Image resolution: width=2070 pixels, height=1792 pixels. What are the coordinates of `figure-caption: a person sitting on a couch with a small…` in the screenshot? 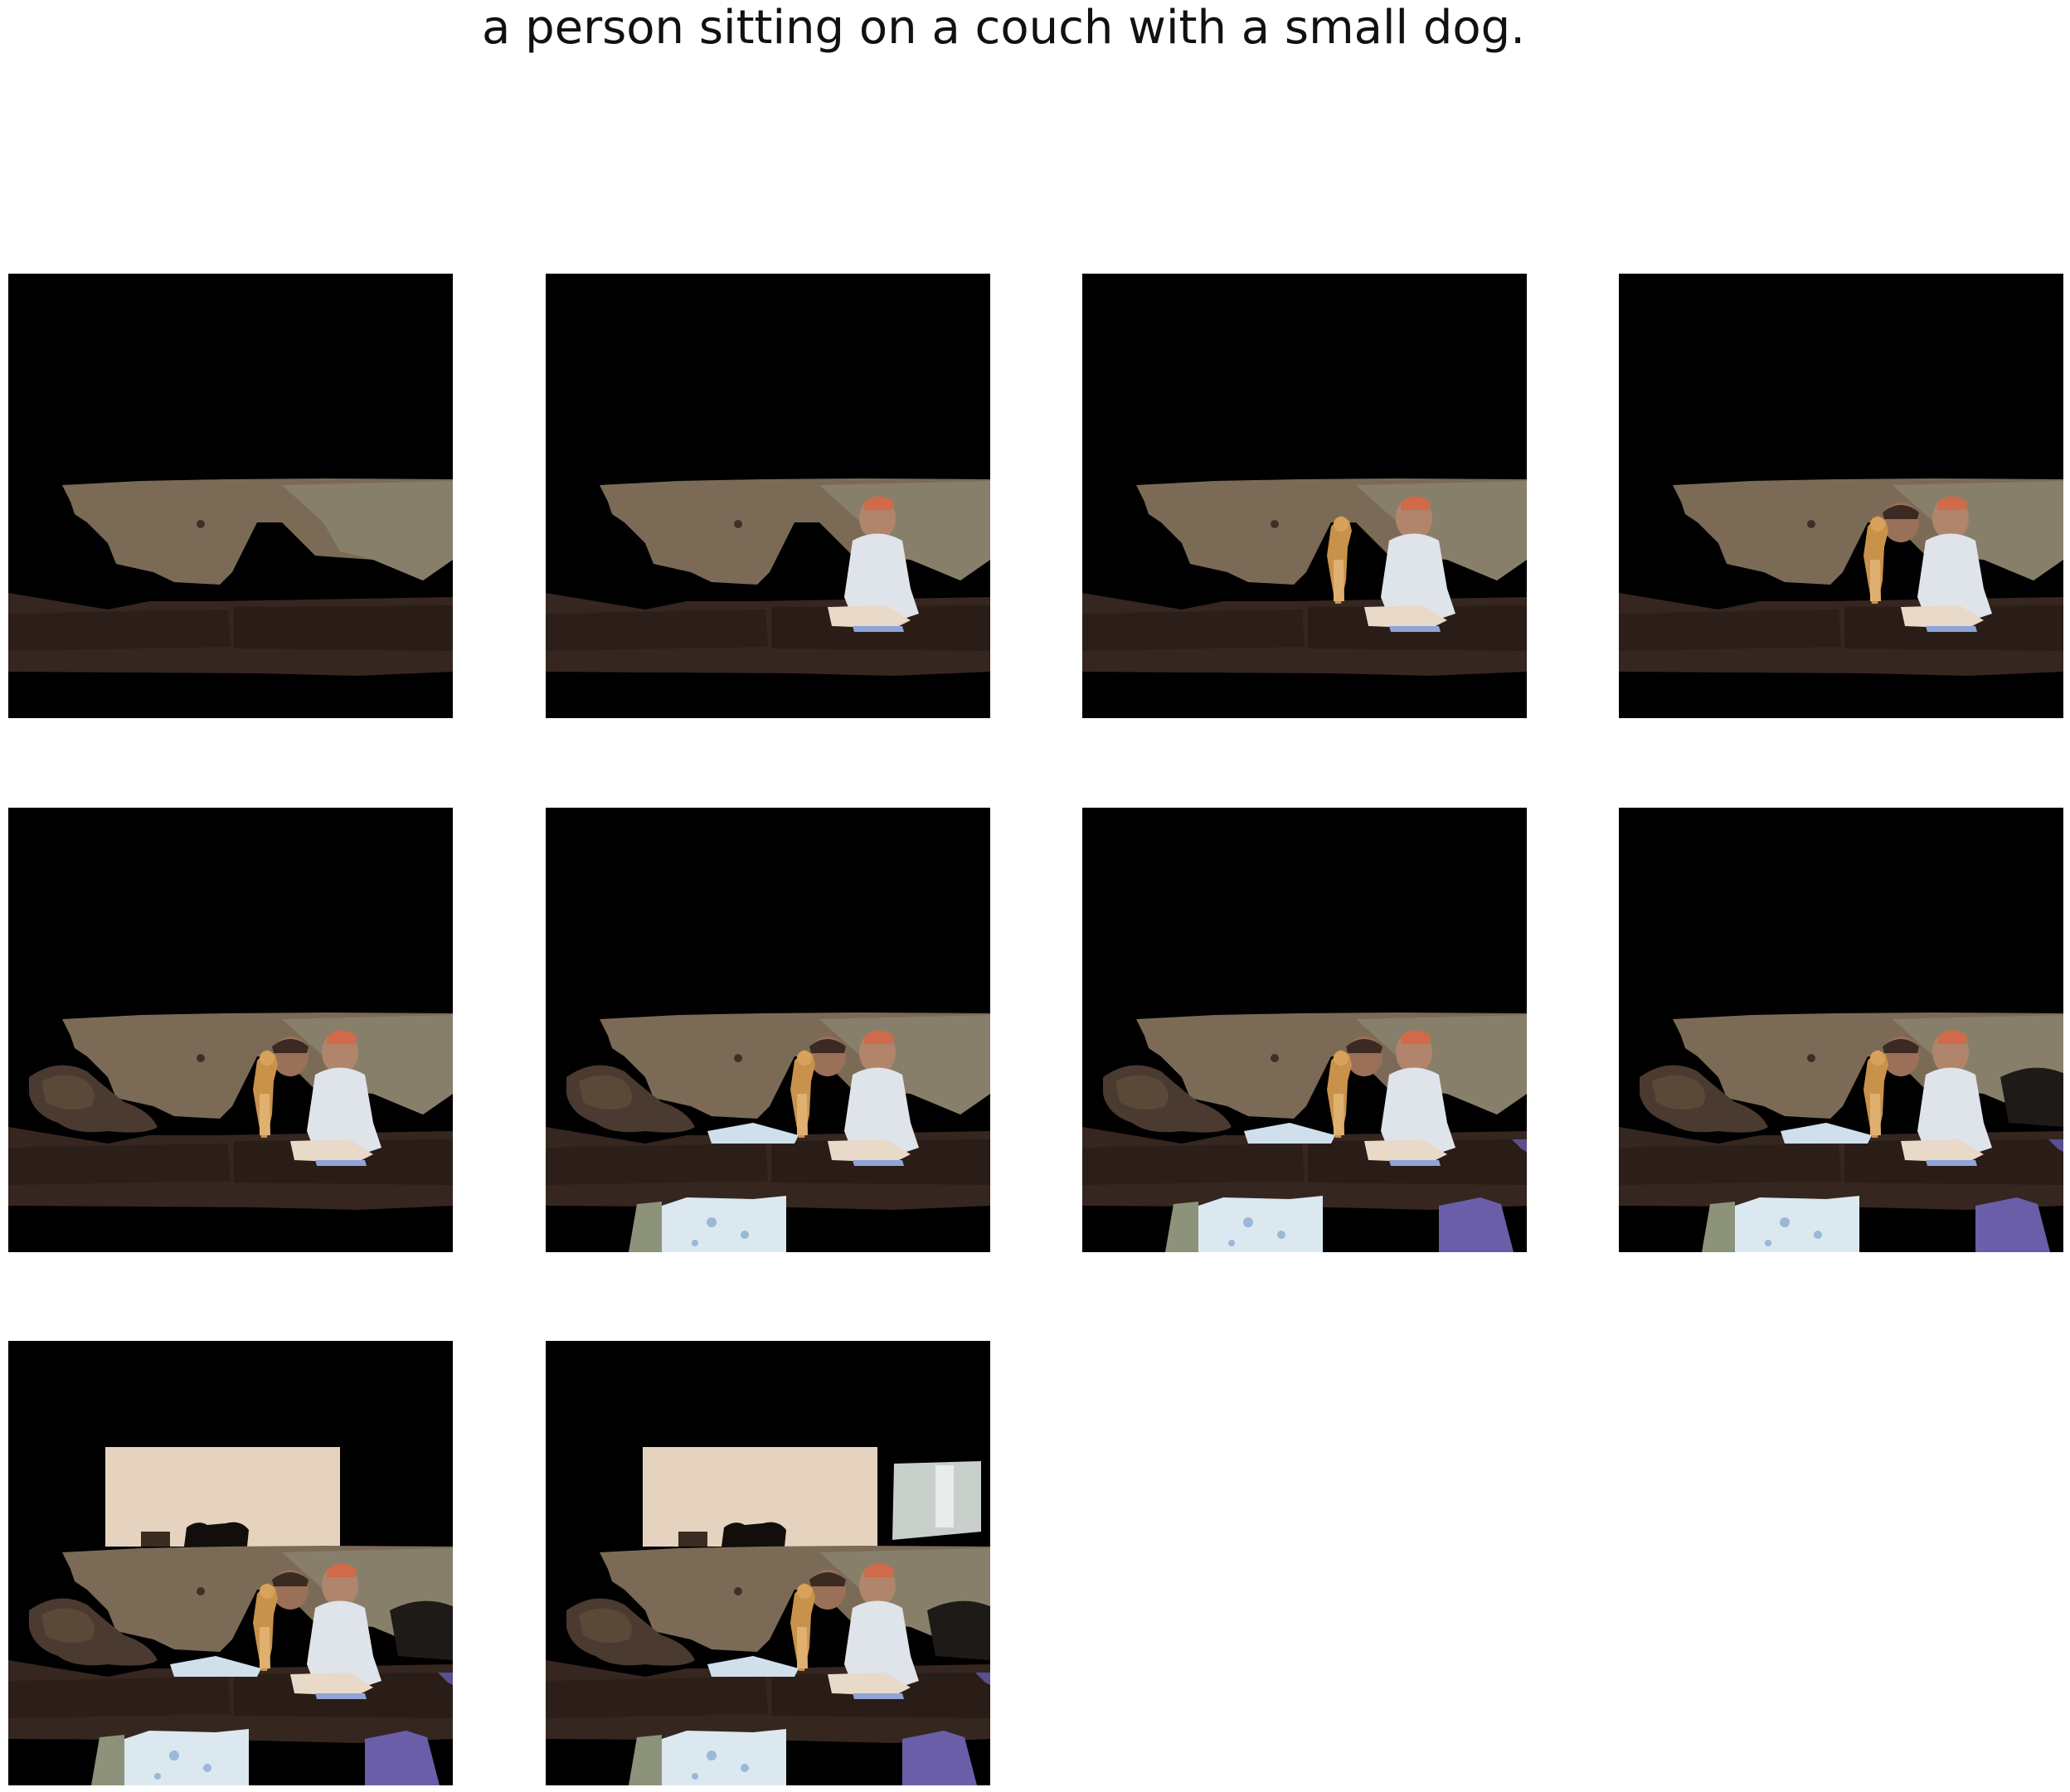 It's located at (1004, 28).